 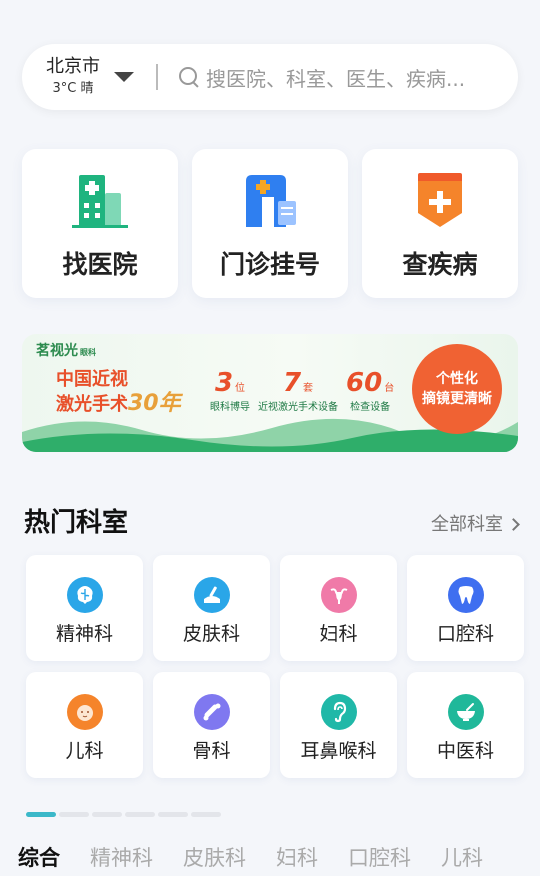 I want to click on card-label: 门诊挂号, so click(x=269, y=264).